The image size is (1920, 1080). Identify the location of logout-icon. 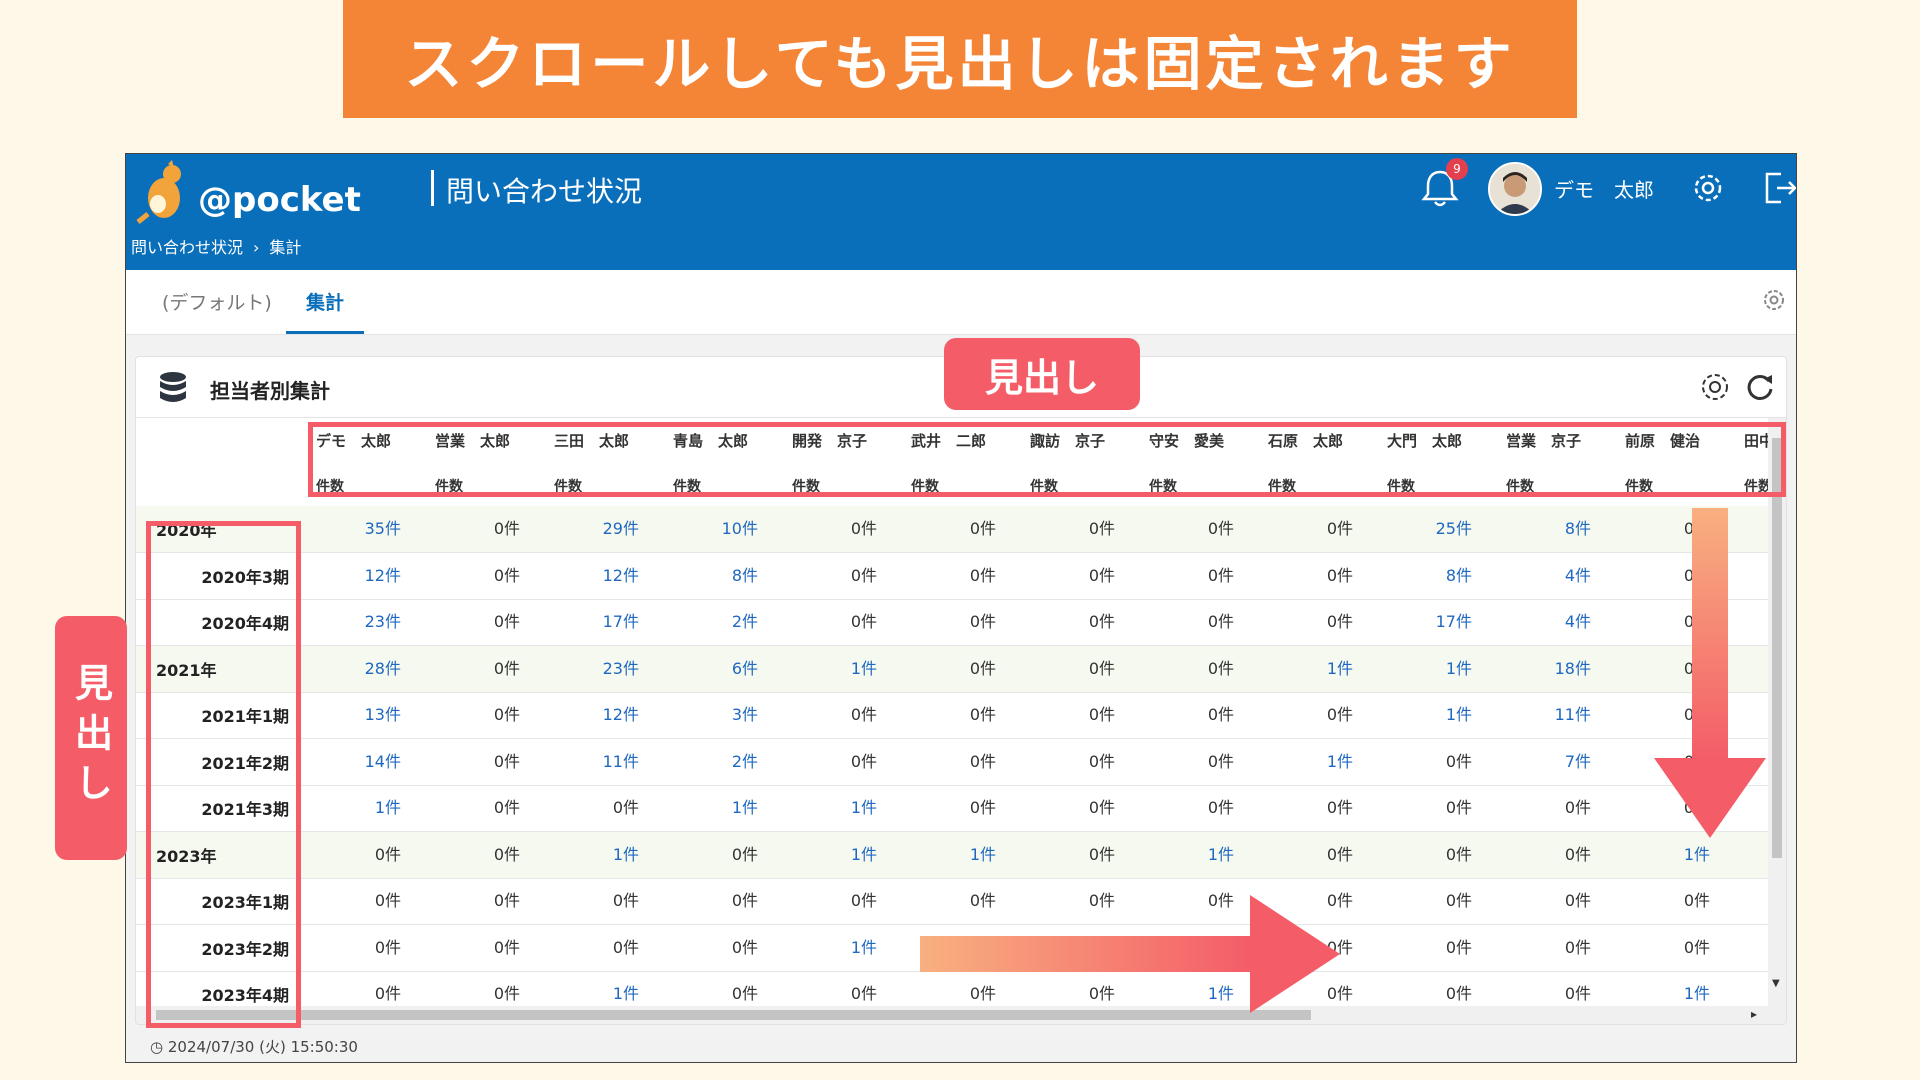
(1779, 188).